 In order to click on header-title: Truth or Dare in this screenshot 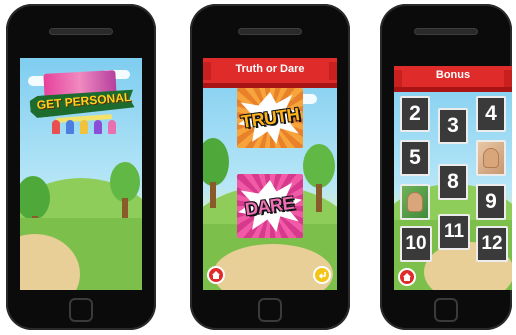, I will do `click(270, 69)`.